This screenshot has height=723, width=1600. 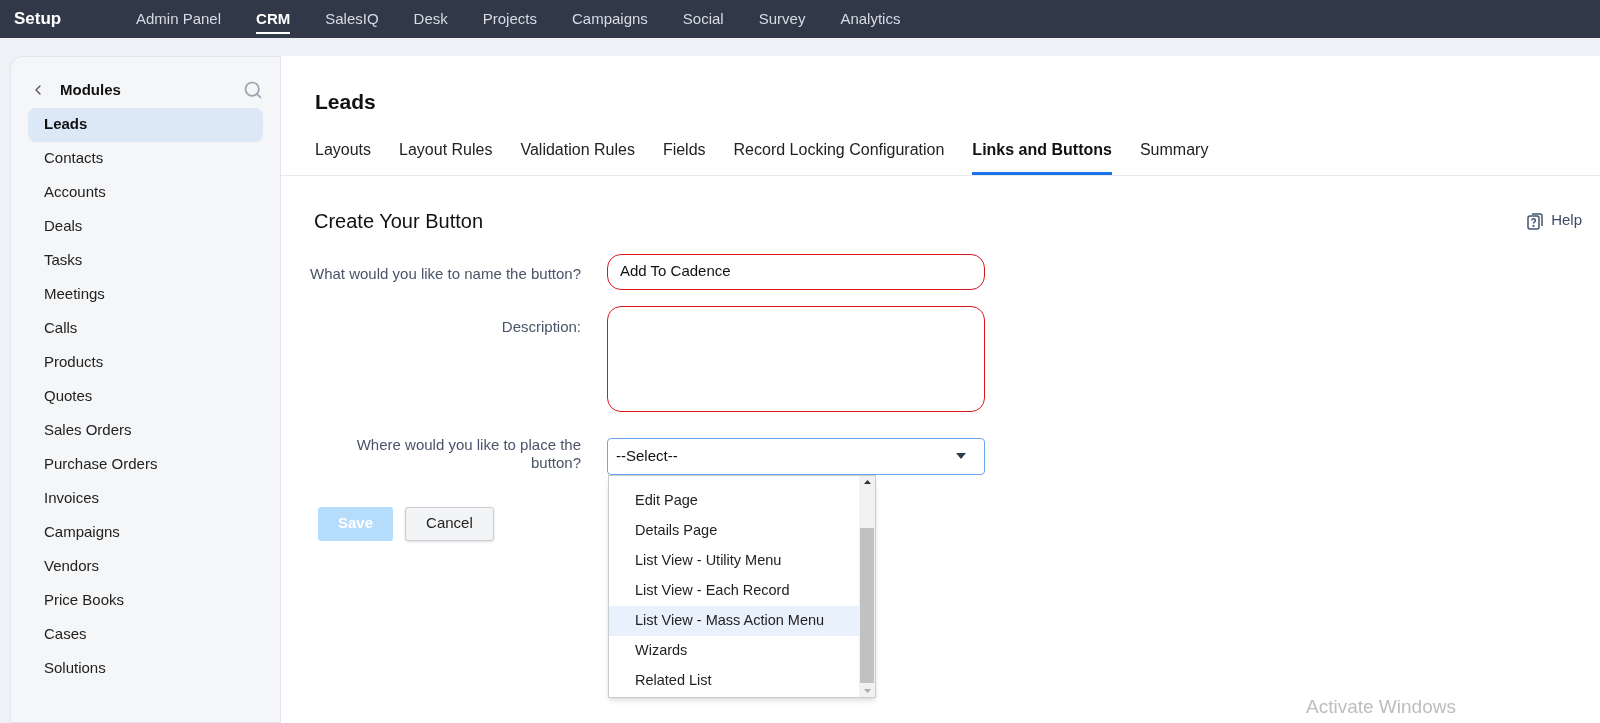 What do you see at coordinates (145, 668) in the screenshot?
I see `sidebar-item: Solutions` at bounding box center [145, 668].